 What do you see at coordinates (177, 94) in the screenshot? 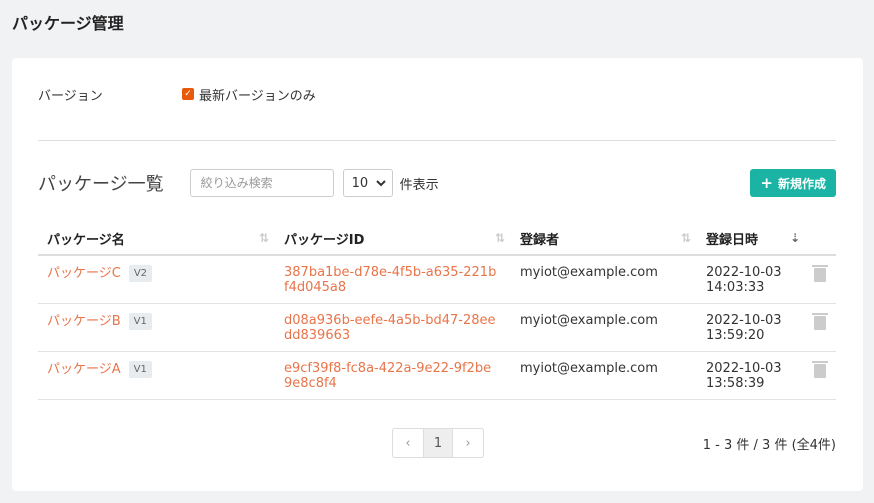
I see `version-filter: バージョン ✓ 最新バージョンのみ` at bounding box center [177, 94].